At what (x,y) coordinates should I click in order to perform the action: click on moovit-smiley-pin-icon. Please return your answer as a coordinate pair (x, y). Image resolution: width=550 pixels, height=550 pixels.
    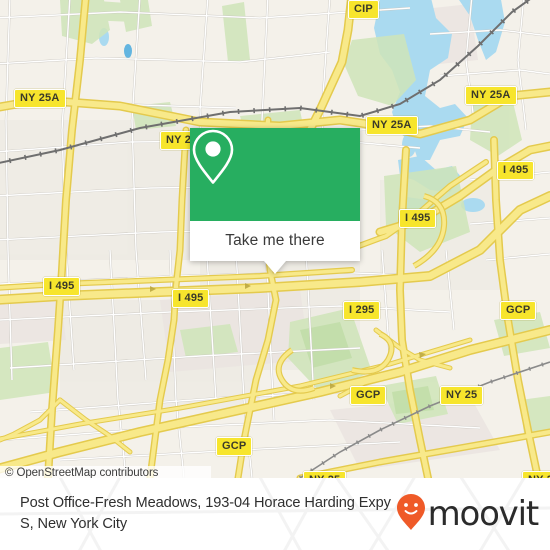
    Looking at the image, I should click on (411, 514).